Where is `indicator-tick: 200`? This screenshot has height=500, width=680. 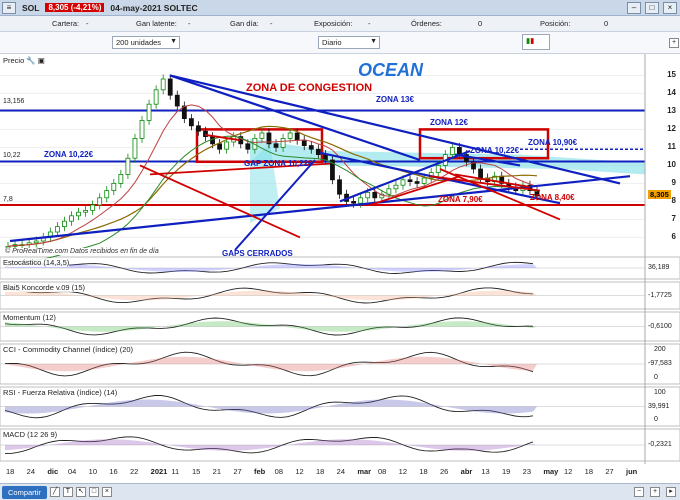
indicator-tick: 200 is located at coordinates (660, 349).